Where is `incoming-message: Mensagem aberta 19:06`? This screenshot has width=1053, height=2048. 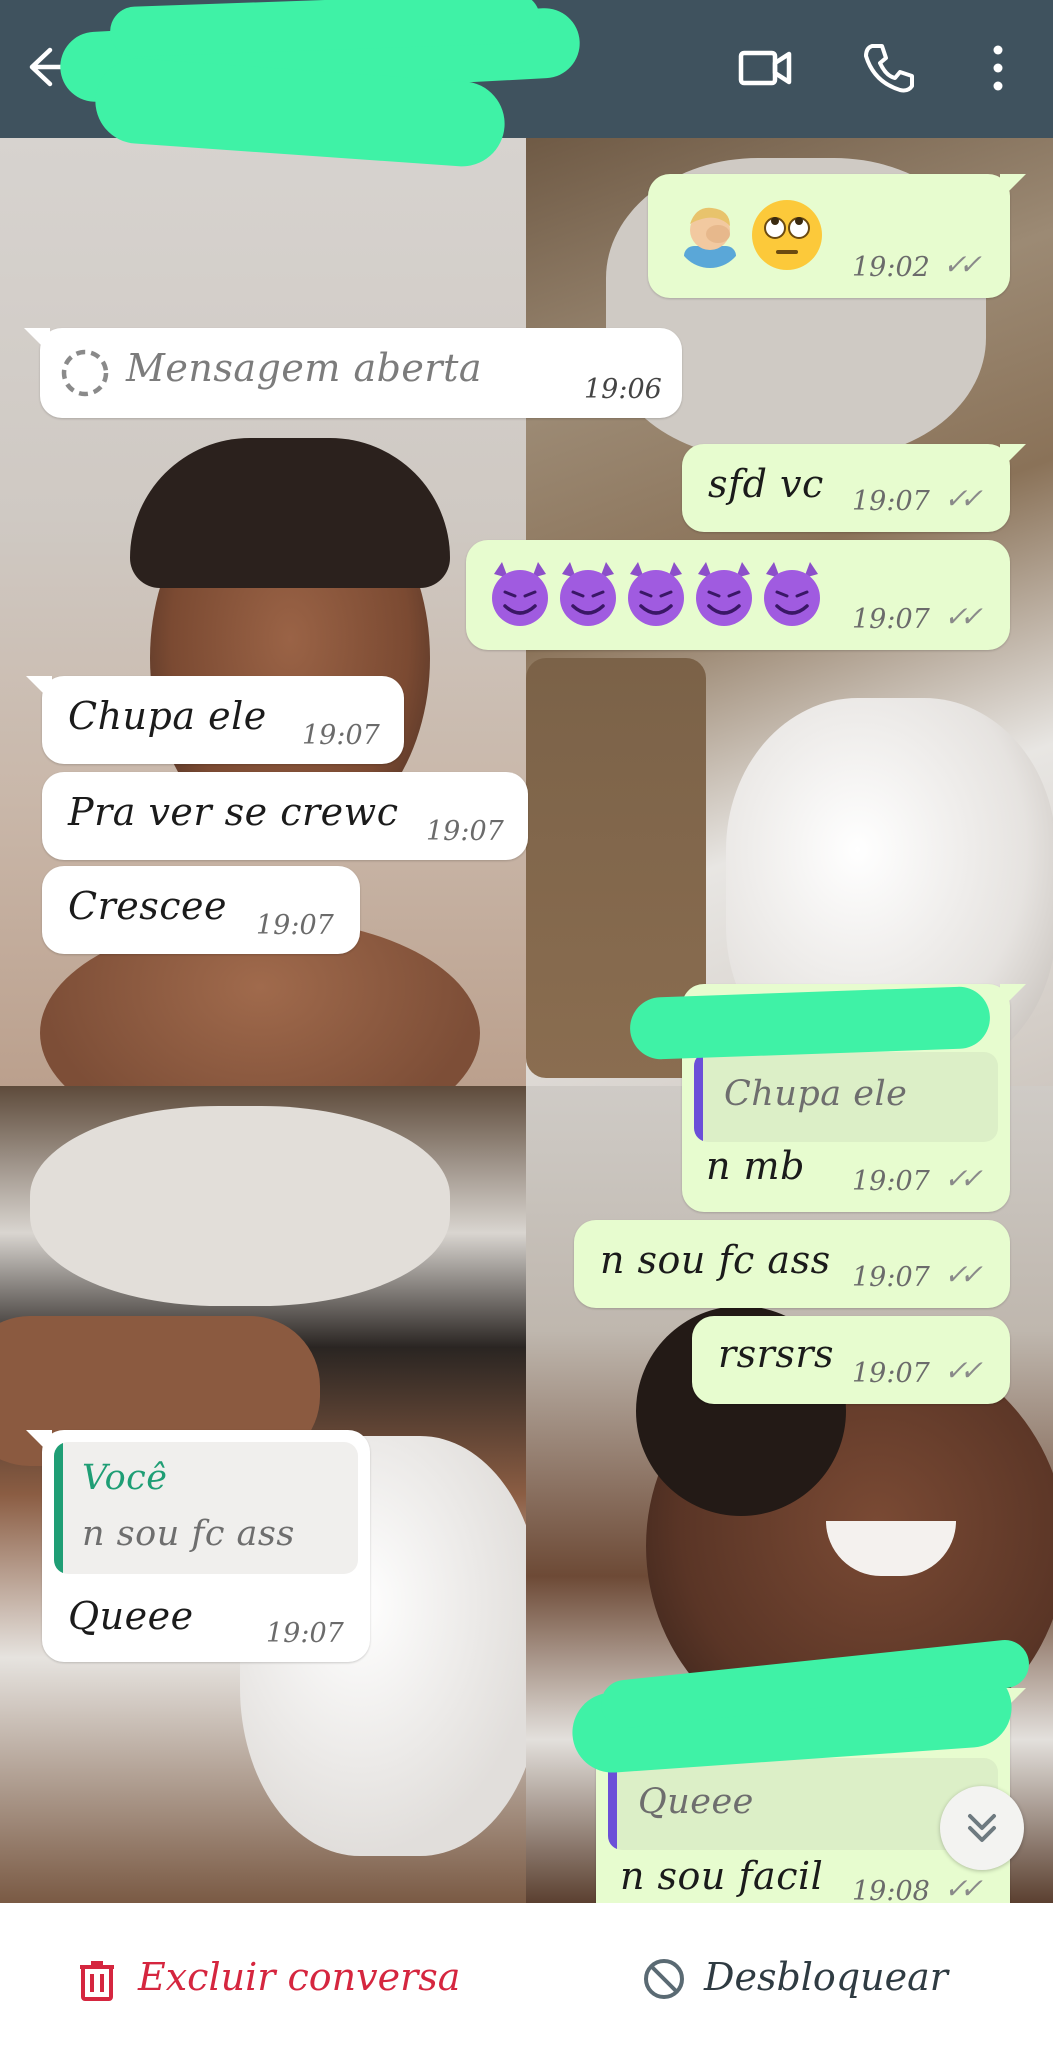 incoming-message: Mensagem aberta 19:06 is located at coordinates (353, 373).